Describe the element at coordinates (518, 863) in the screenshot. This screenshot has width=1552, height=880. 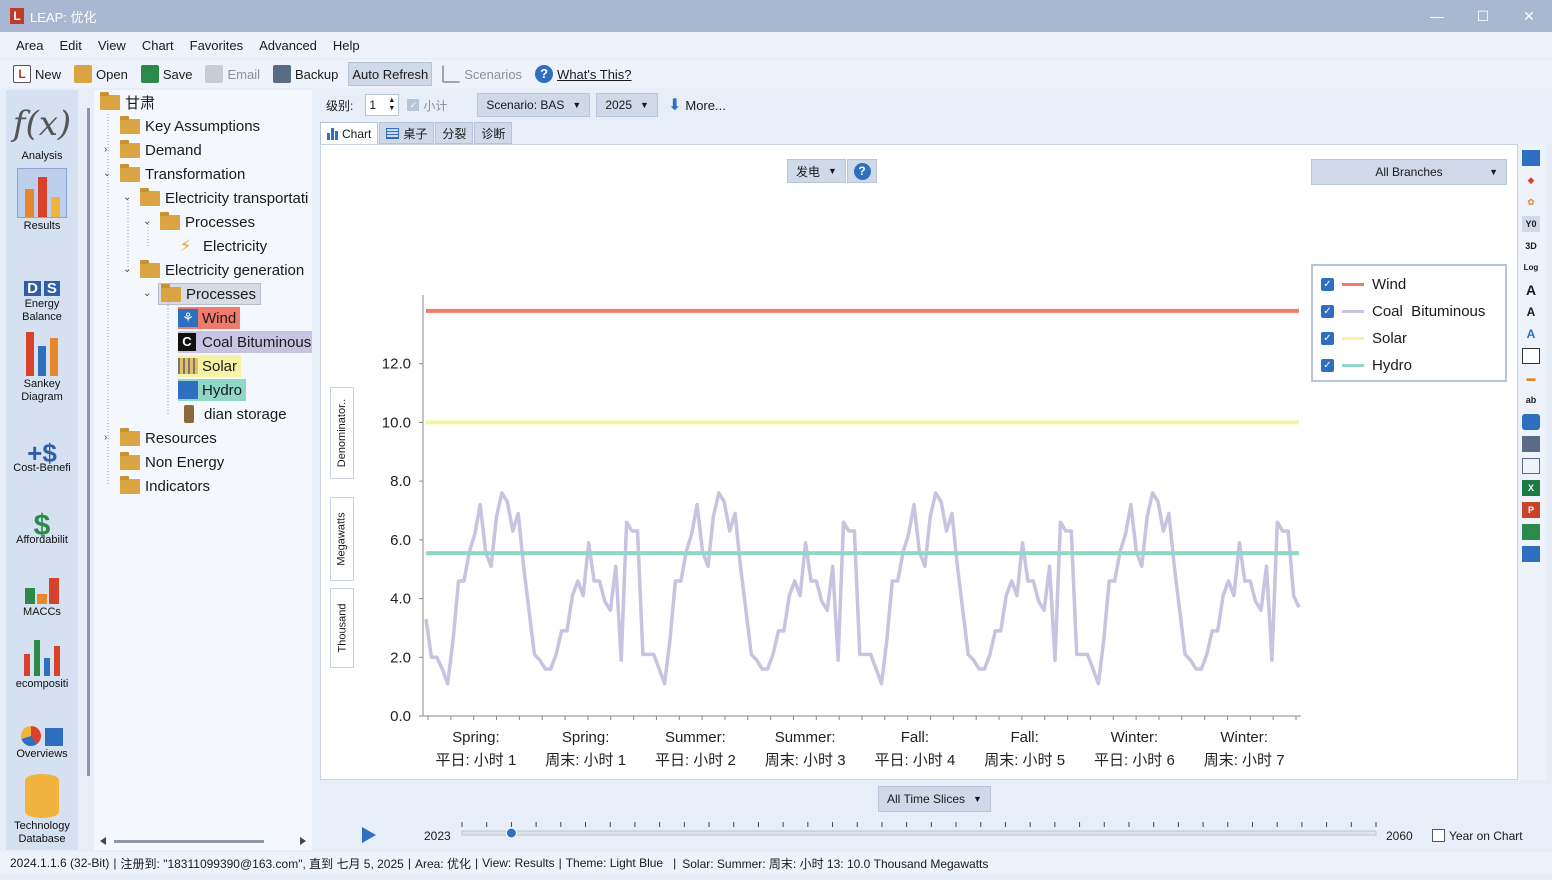
I see `status-view: View: Results` at that location.